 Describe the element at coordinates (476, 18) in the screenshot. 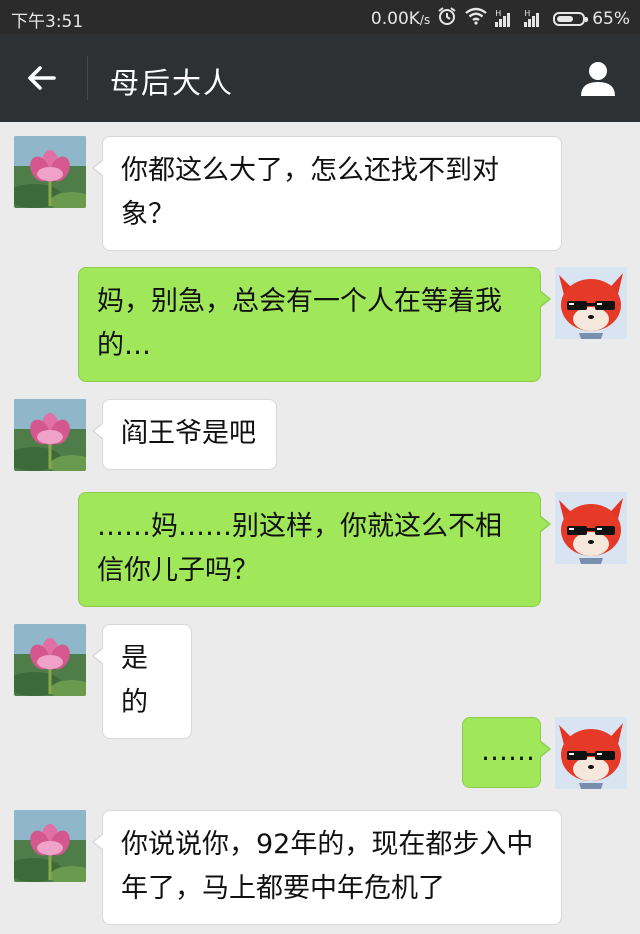

I see `wifi-icon` at that location.